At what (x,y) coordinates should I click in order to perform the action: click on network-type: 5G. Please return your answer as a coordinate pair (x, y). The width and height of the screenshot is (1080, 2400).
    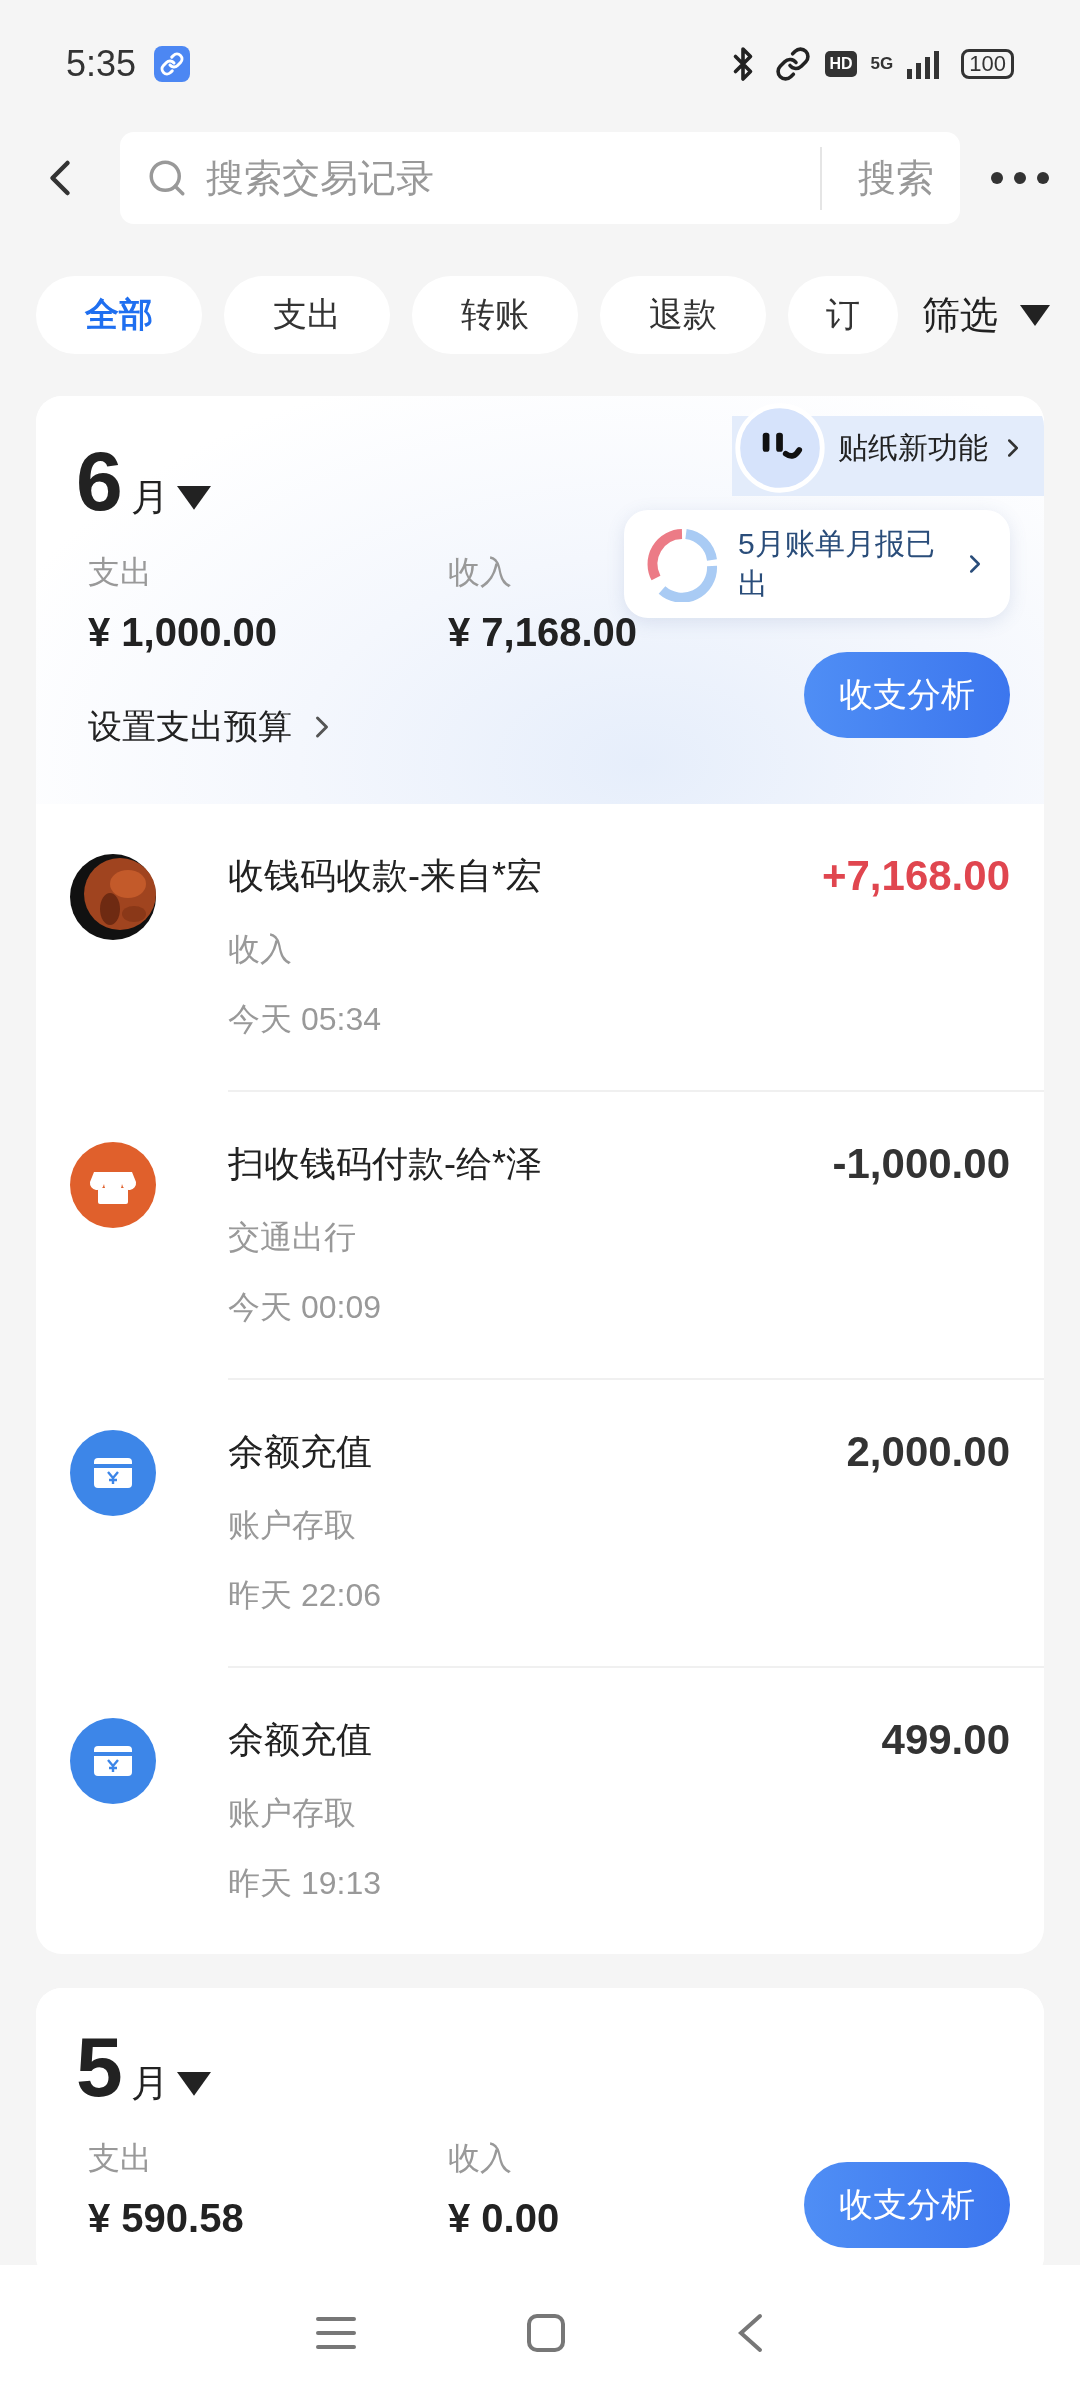
    Looking at the image, I should click on (882, 64).